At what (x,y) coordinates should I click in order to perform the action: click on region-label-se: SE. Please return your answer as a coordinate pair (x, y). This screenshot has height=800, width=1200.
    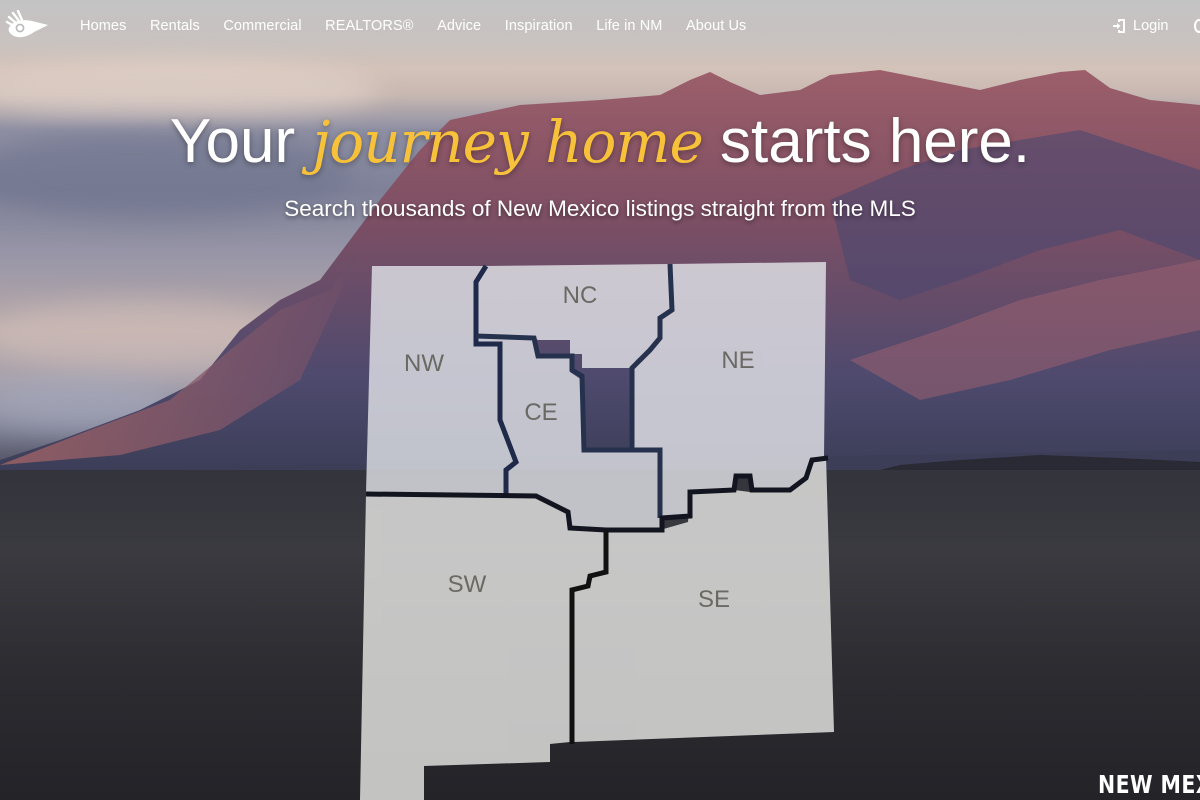
    Looking at the image, I should click on (714, 599).